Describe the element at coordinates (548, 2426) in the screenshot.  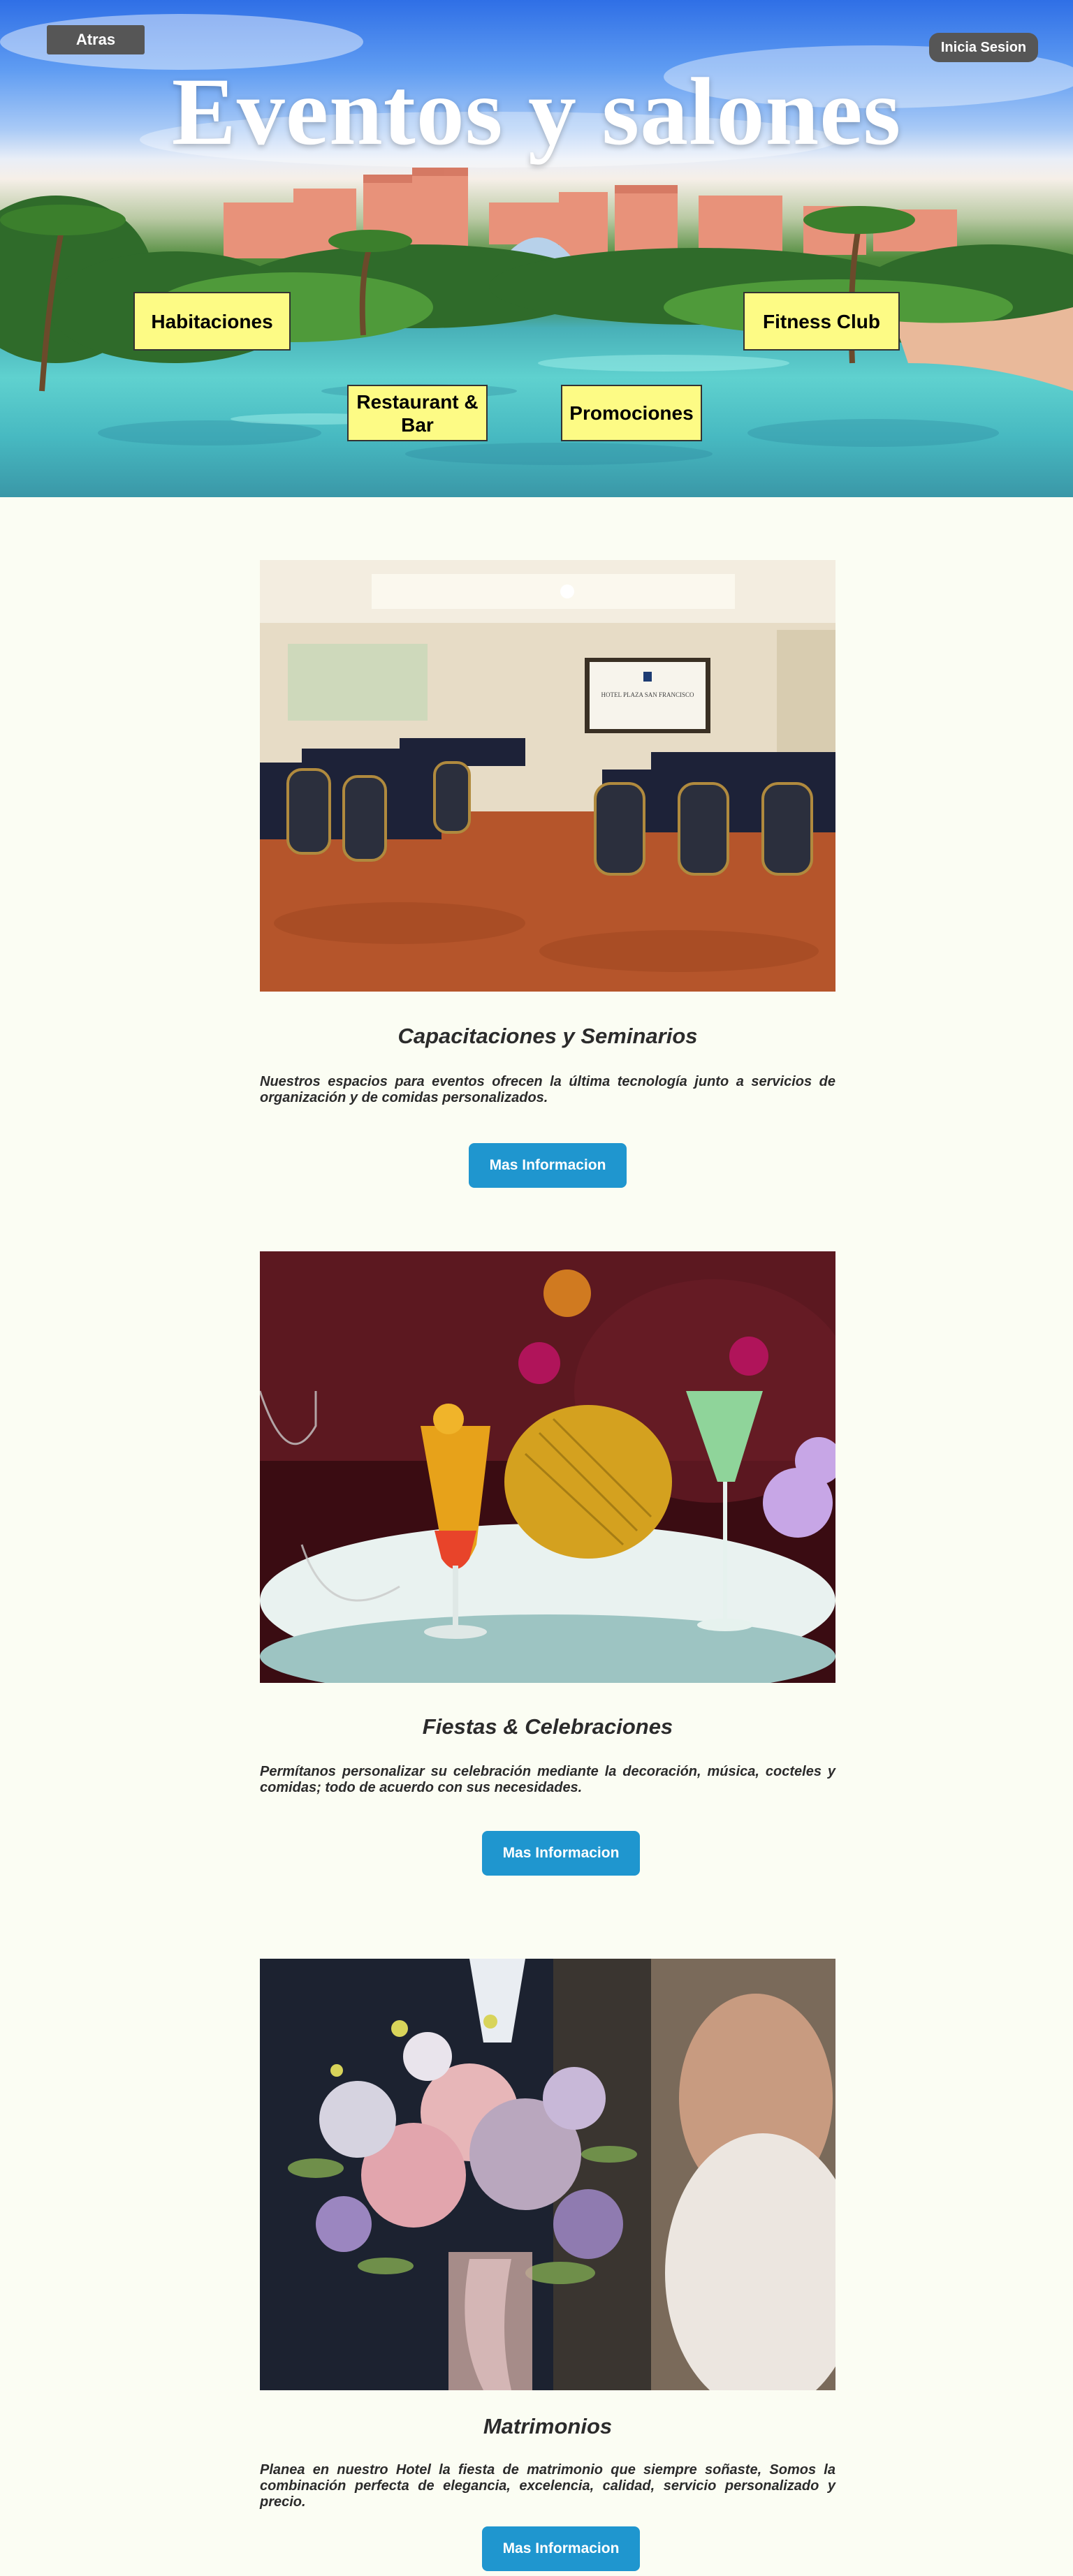
I see `section-title: Matrimonios` at that location.